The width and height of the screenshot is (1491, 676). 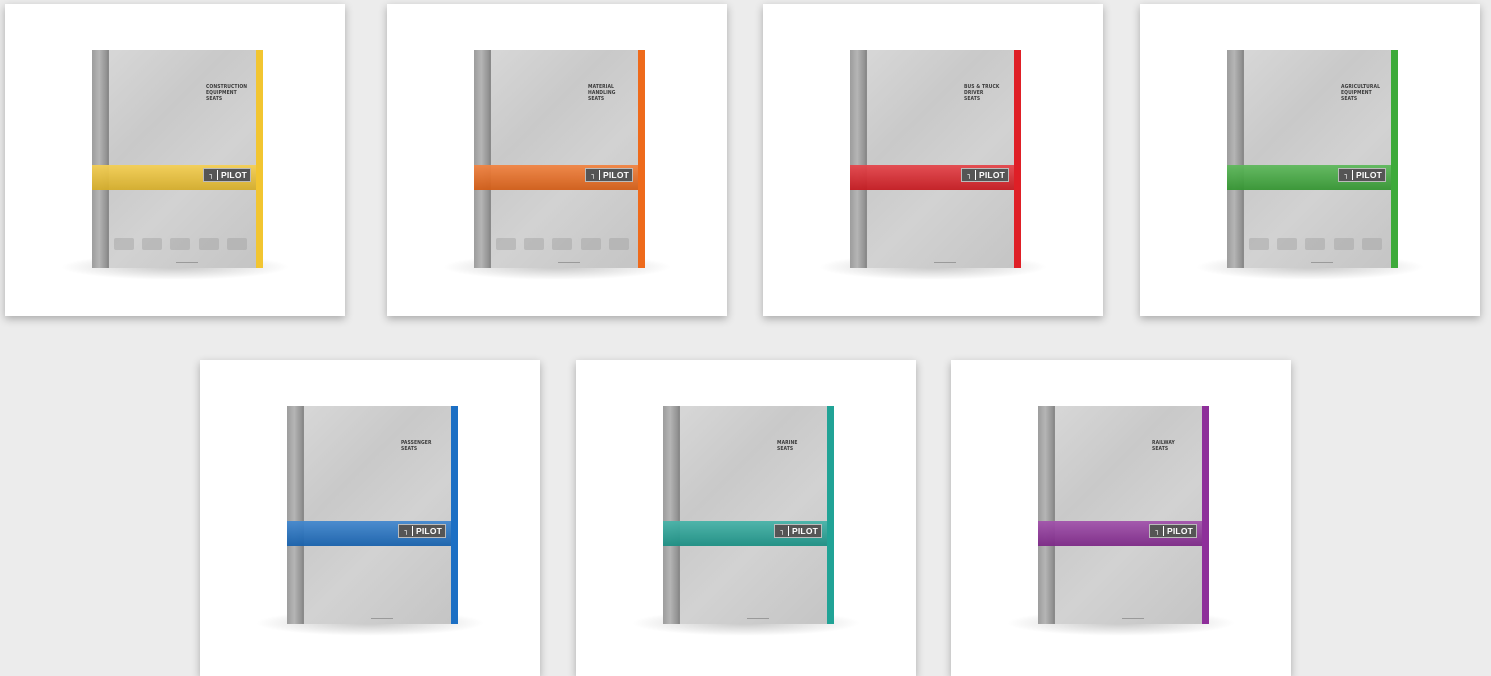 What do you see at coordinates (427, 446) in the screenshot?
I see `cover-title: PASSENGER SEATS` at bounding box center [427, 446].